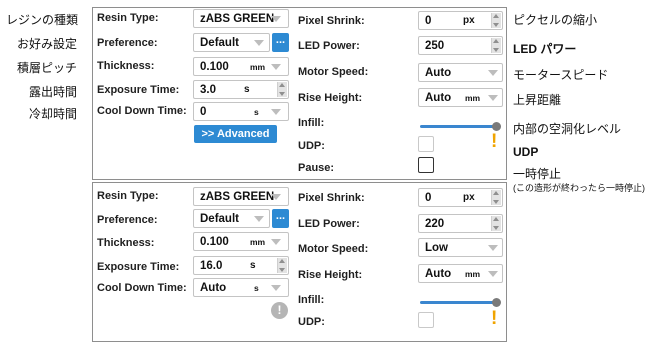 The height and width of the screenshot is (348, 664). I want to click on pixel-shrink-value: 0, so click(428, 21).